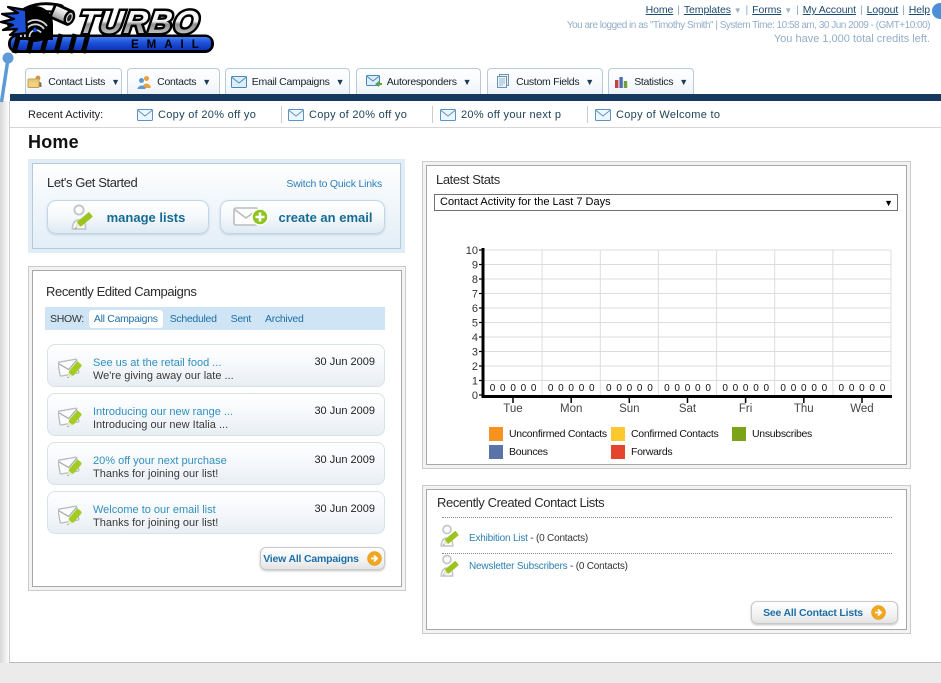  What do you see at coordinates (861, 409) in the screenshot?
I see `svg-text: Wed` at bounding box center [861, 409].